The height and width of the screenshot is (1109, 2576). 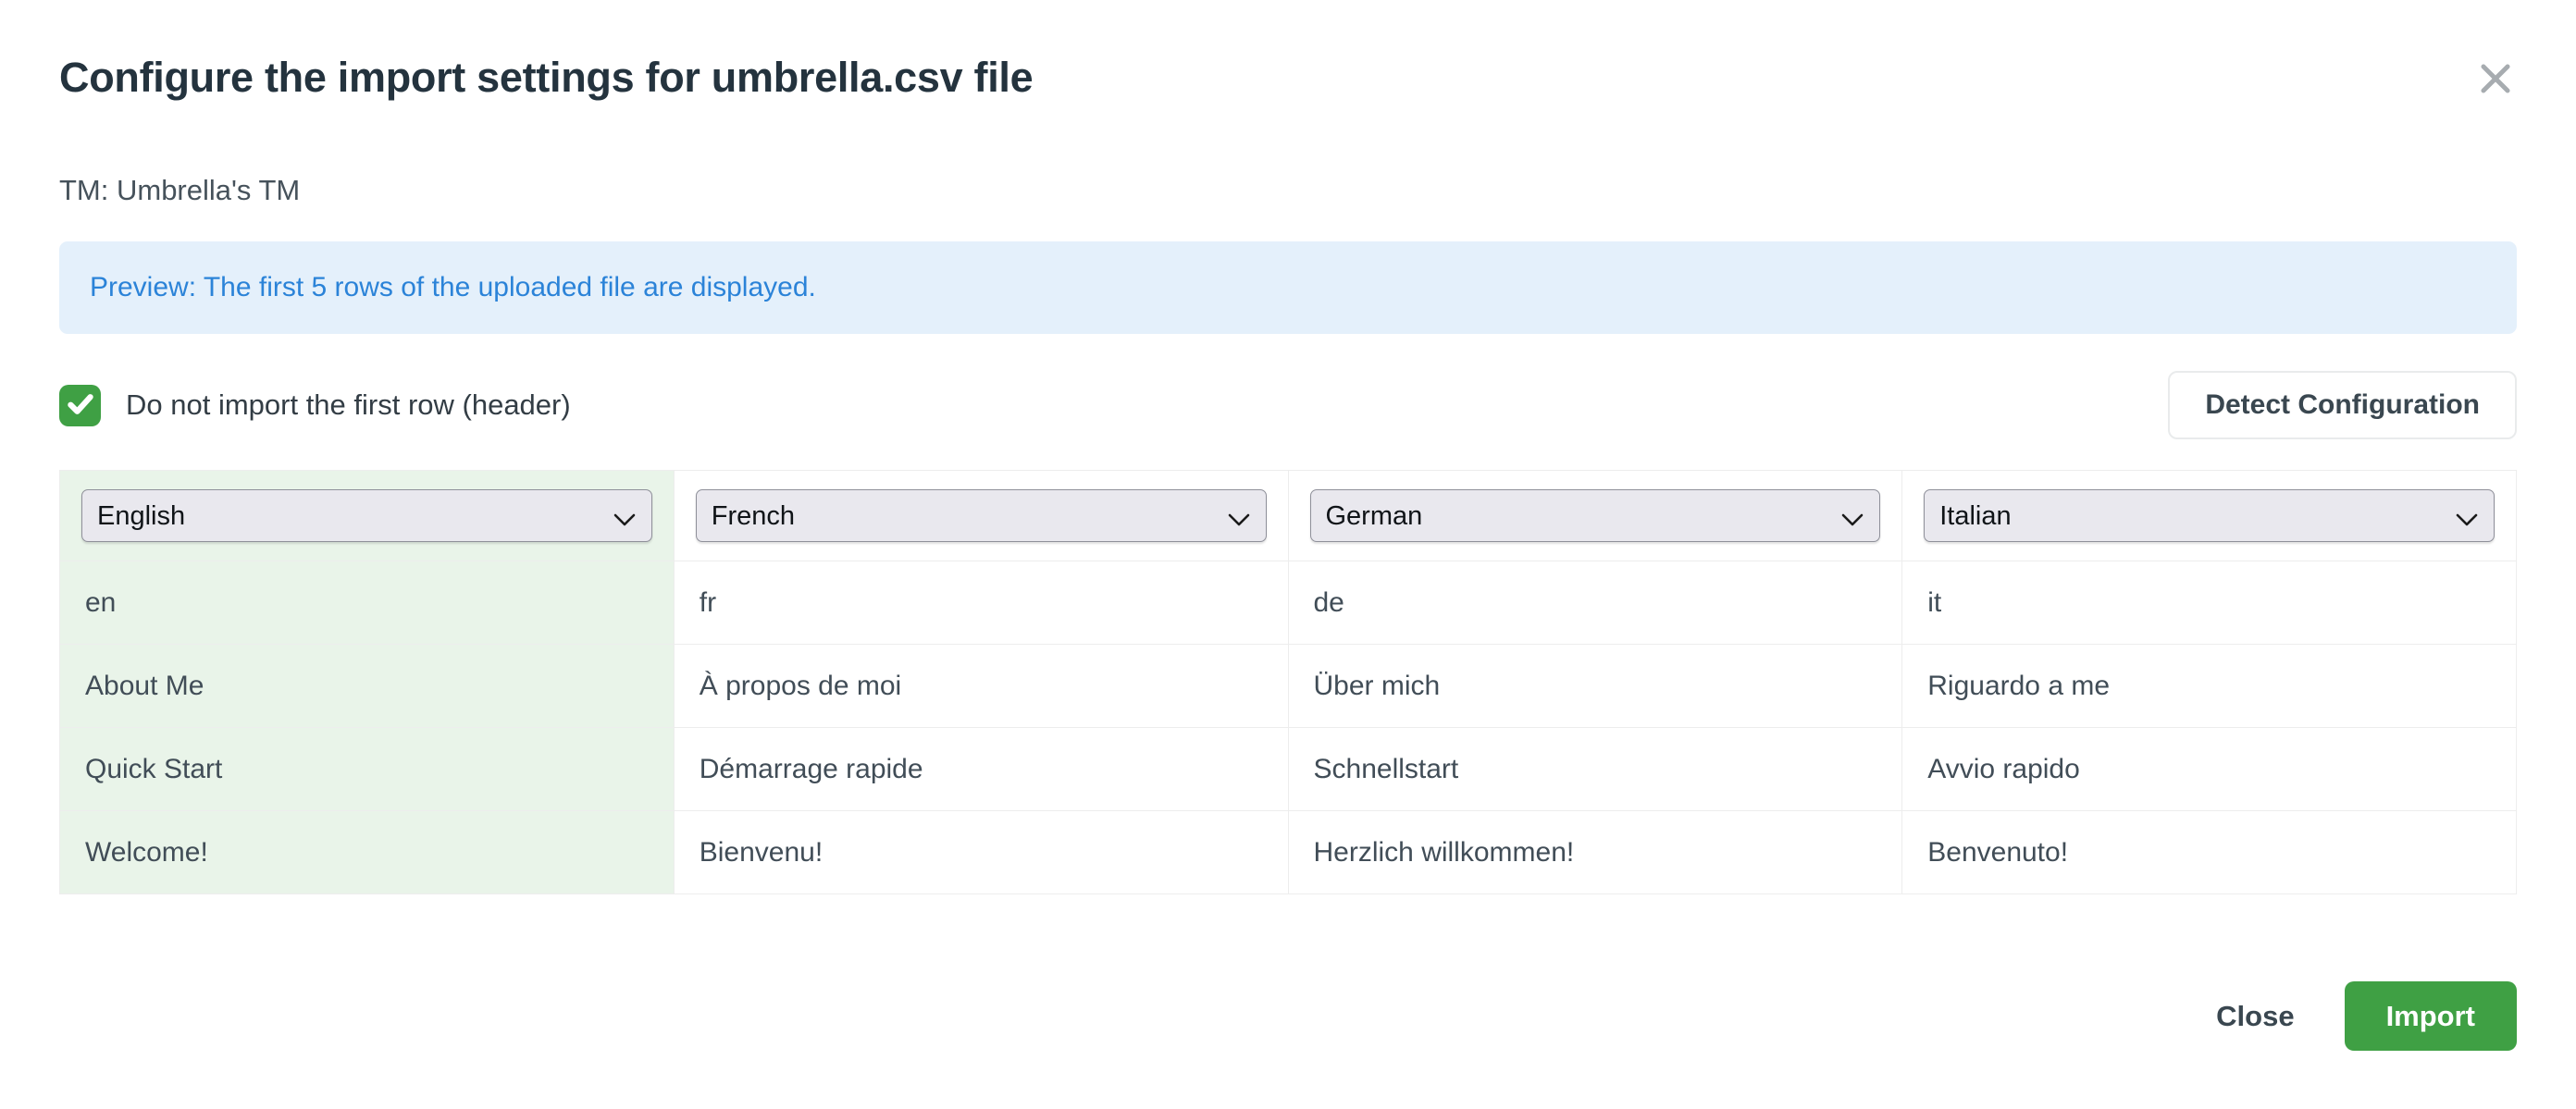 I want to click on language-select-french: French, so click(x=981, y=516).